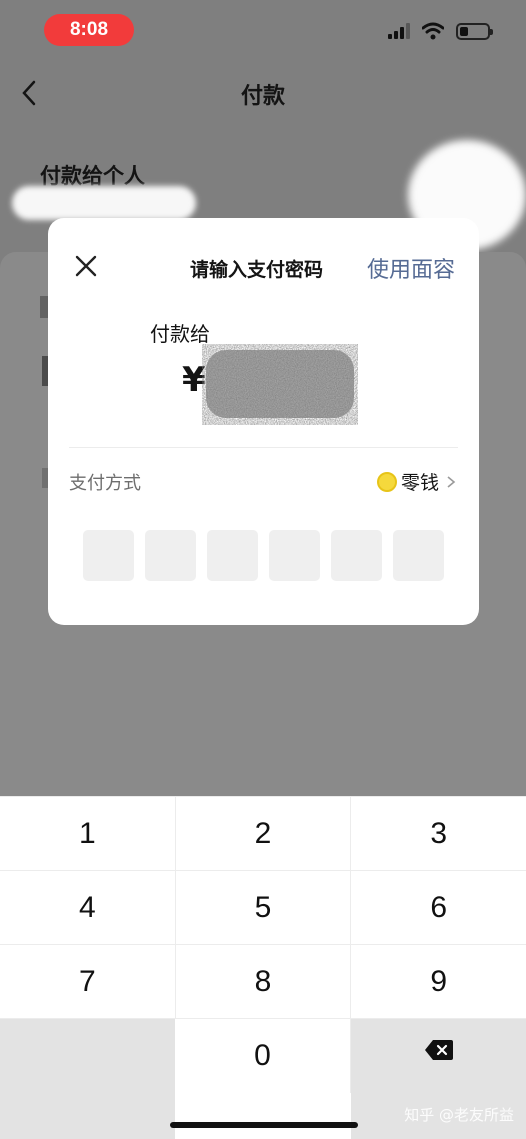  I want to click on keypad-row: 7 8 9, so click(263, 981).